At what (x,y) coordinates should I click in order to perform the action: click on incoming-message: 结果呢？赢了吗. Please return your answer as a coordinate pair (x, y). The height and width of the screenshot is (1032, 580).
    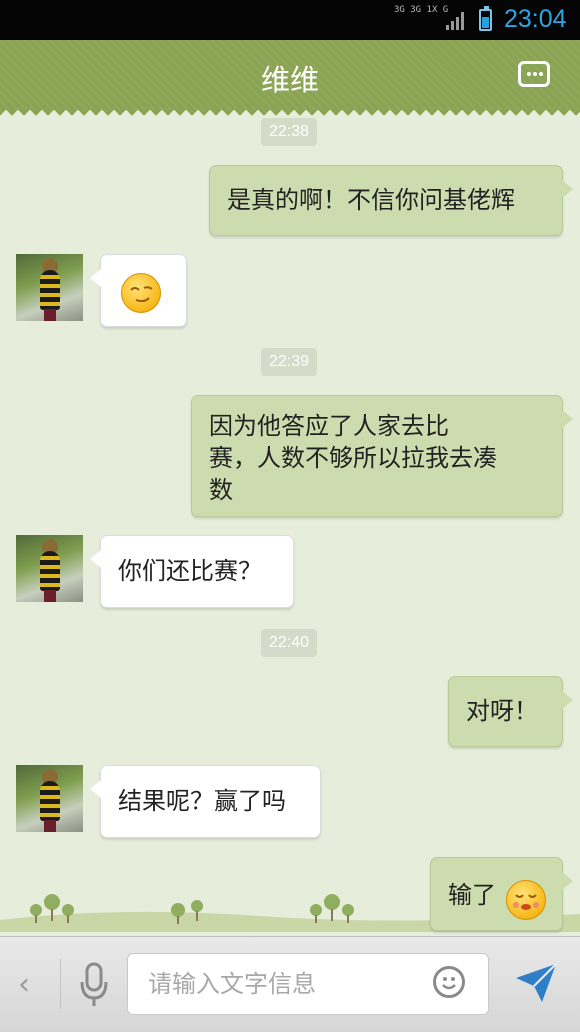
    Looking at the image, I should click on (205, 801).